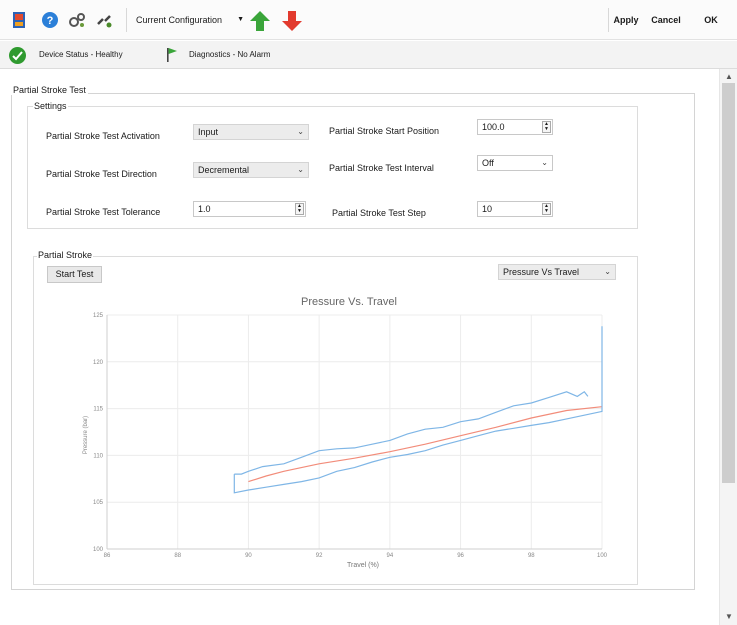  I want to click on x-tick-label: 86, so click(107, 556).